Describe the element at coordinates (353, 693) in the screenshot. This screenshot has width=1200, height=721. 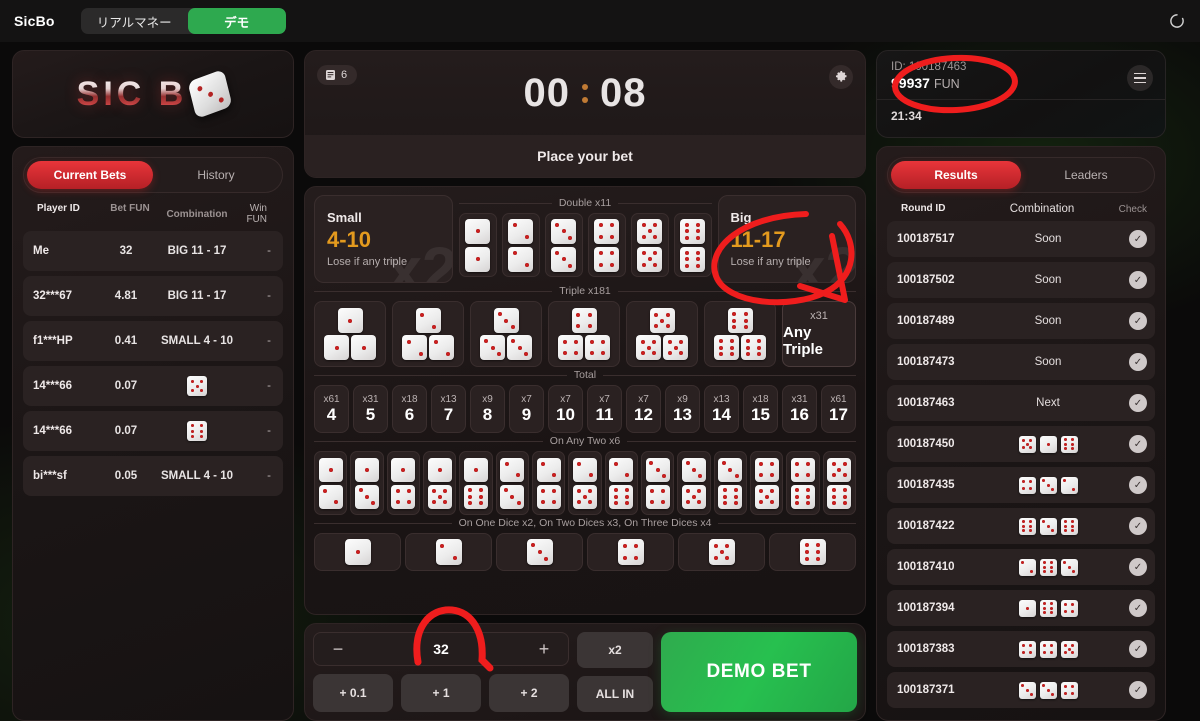
I see `quick-add-button-0: + 0.1` at that location.